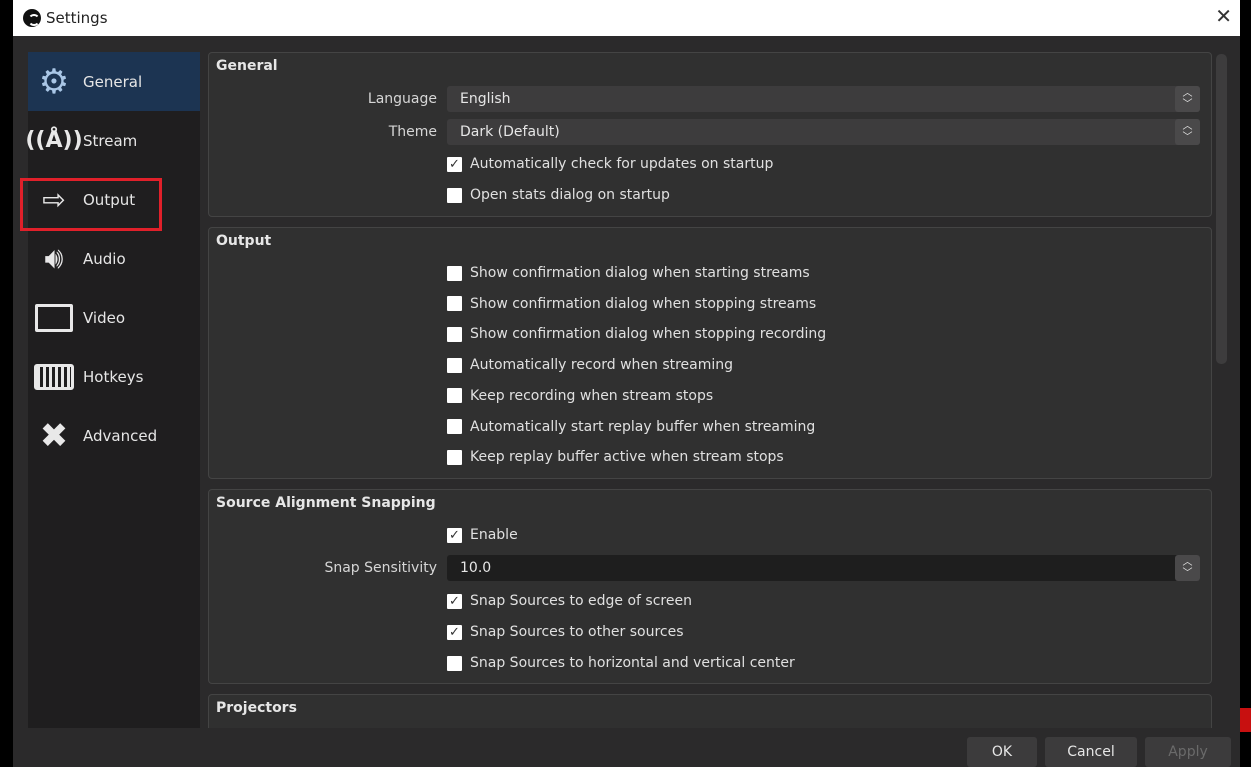 Image resolution: width=1251 pixels, height=767 pixels. I want to click on snap-enable-checkbox: ✓ Enable, so click(482, 535).